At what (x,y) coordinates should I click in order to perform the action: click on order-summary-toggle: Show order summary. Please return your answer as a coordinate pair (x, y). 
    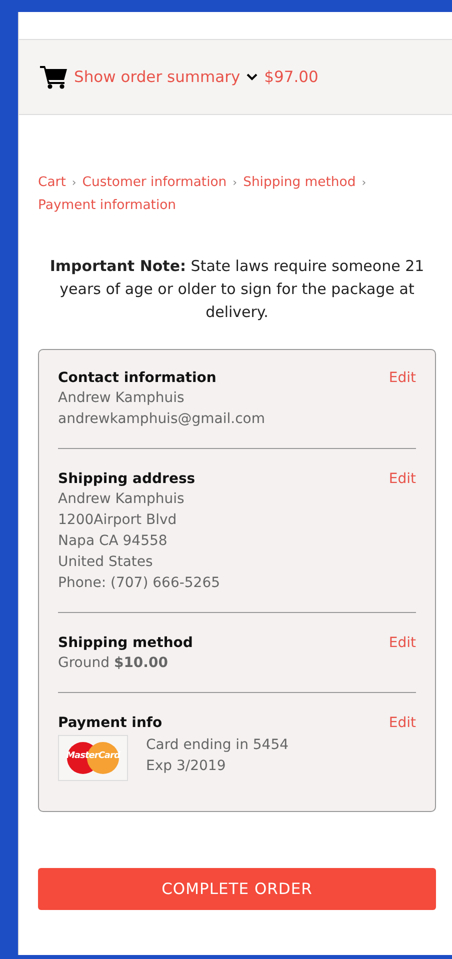
    Looking at the image, I should click on (166, 77).